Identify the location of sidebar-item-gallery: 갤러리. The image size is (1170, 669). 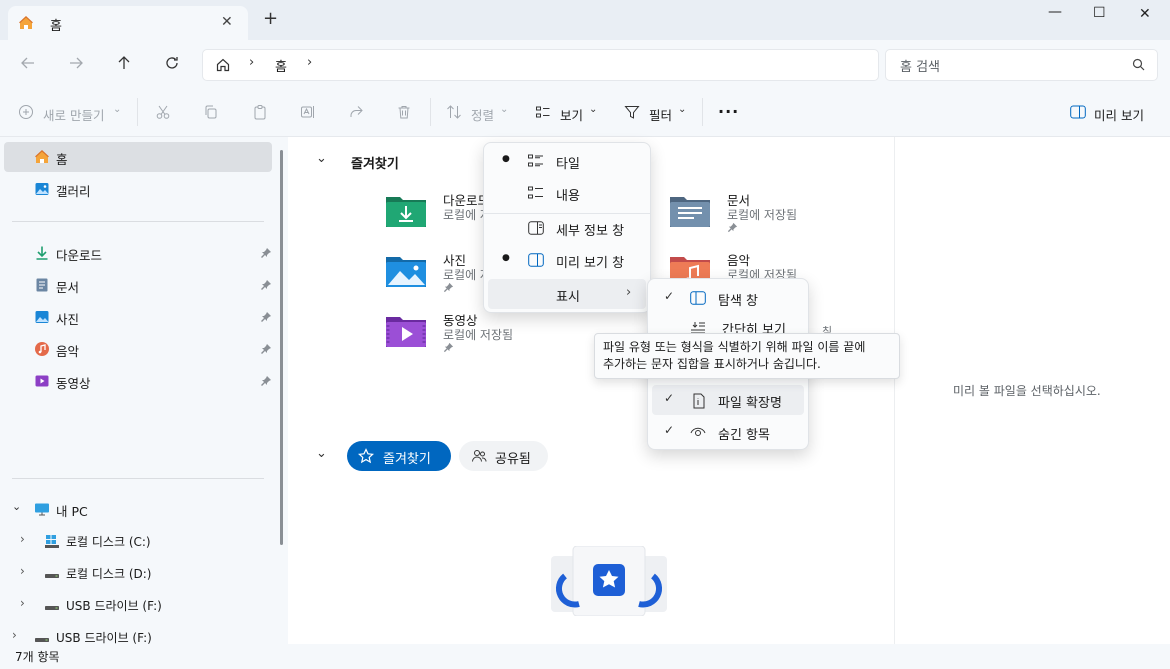
(138, 189).